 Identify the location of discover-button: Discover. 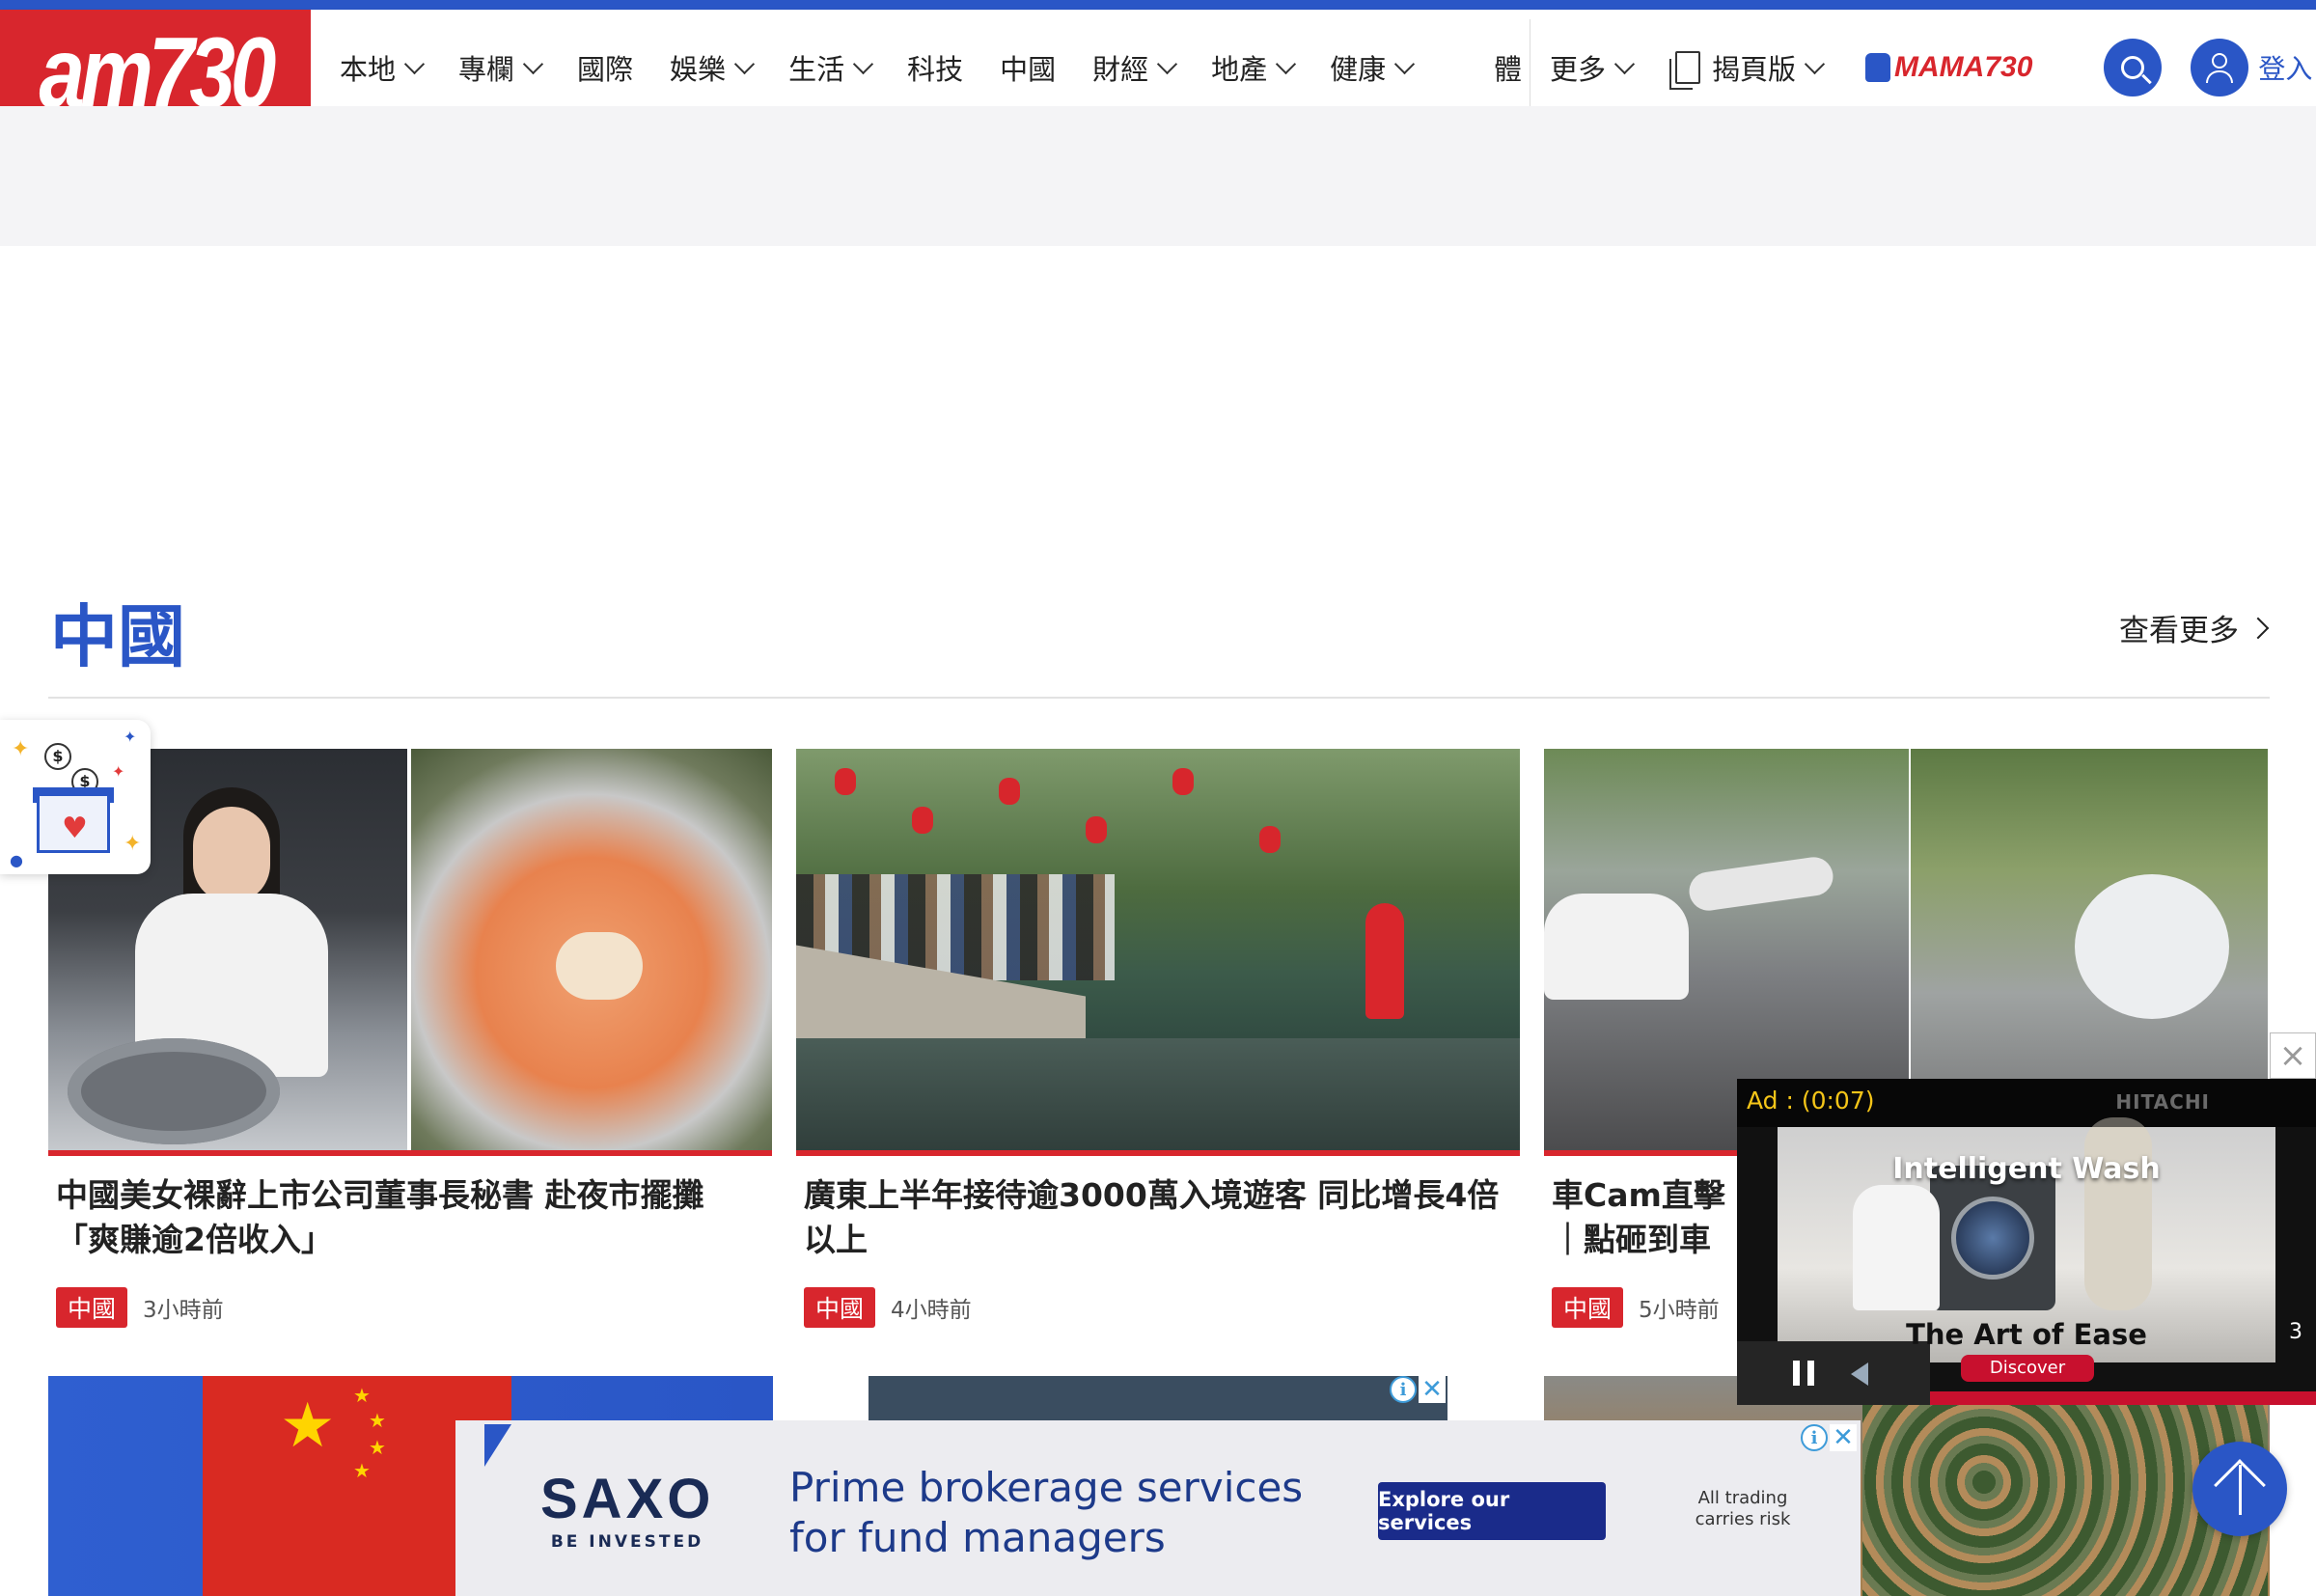
(2027, 1368).